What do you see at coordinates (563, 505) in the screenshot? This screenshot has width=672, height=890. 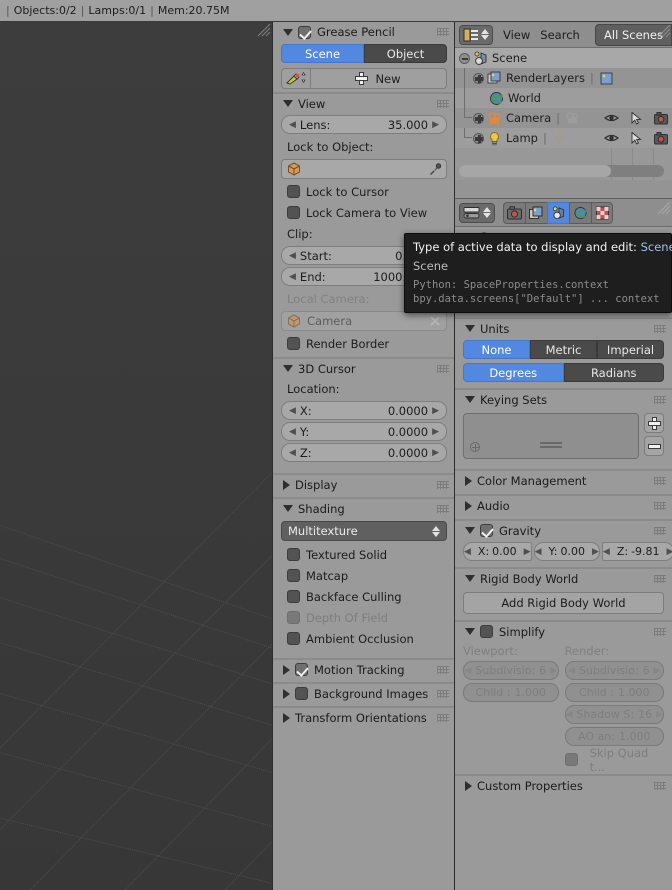 I see `panel-header-audio: Audio` at bounding box center [563, 505].